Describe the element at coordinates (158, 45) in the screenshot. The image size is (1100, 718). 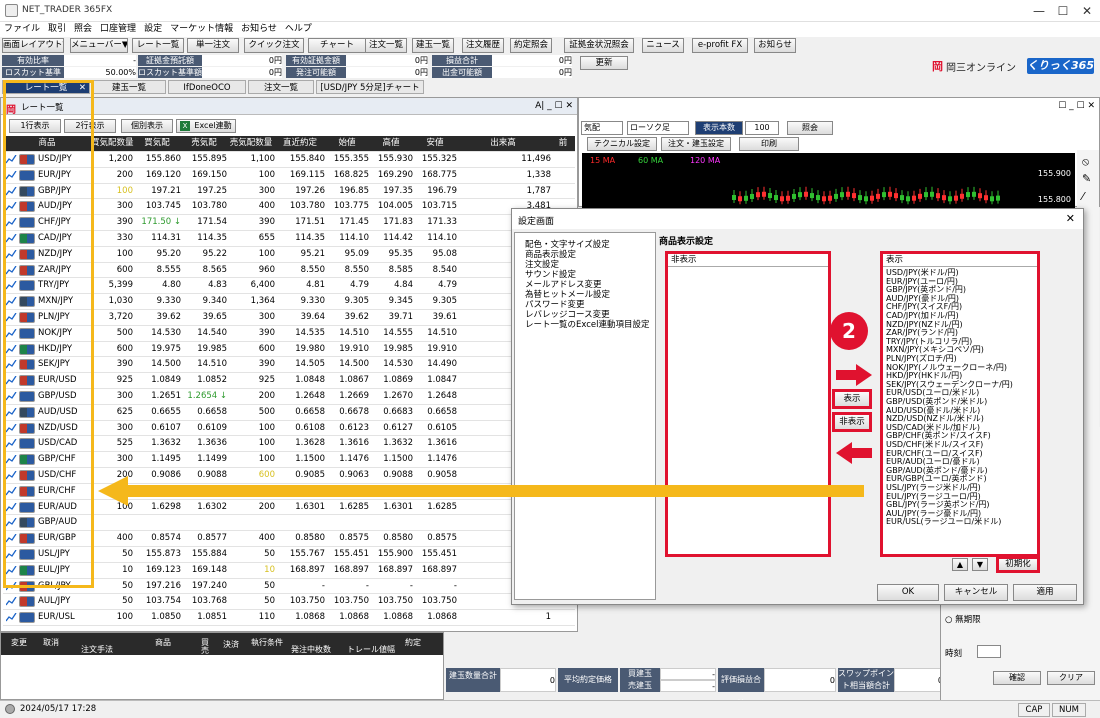
I see `rate-list-button: レート一覧` at that location.